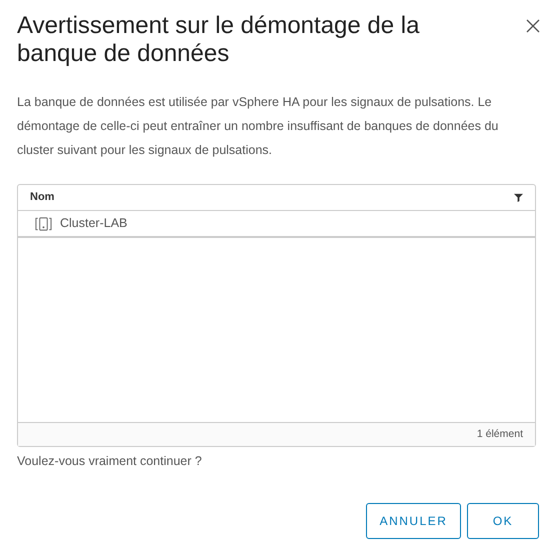 This screenshot has width=557, height=541. What do you see at coordinates (413, 520) in the screenshot?
I see `cancel-button: ANNULER` at bounding box center [413, 520].